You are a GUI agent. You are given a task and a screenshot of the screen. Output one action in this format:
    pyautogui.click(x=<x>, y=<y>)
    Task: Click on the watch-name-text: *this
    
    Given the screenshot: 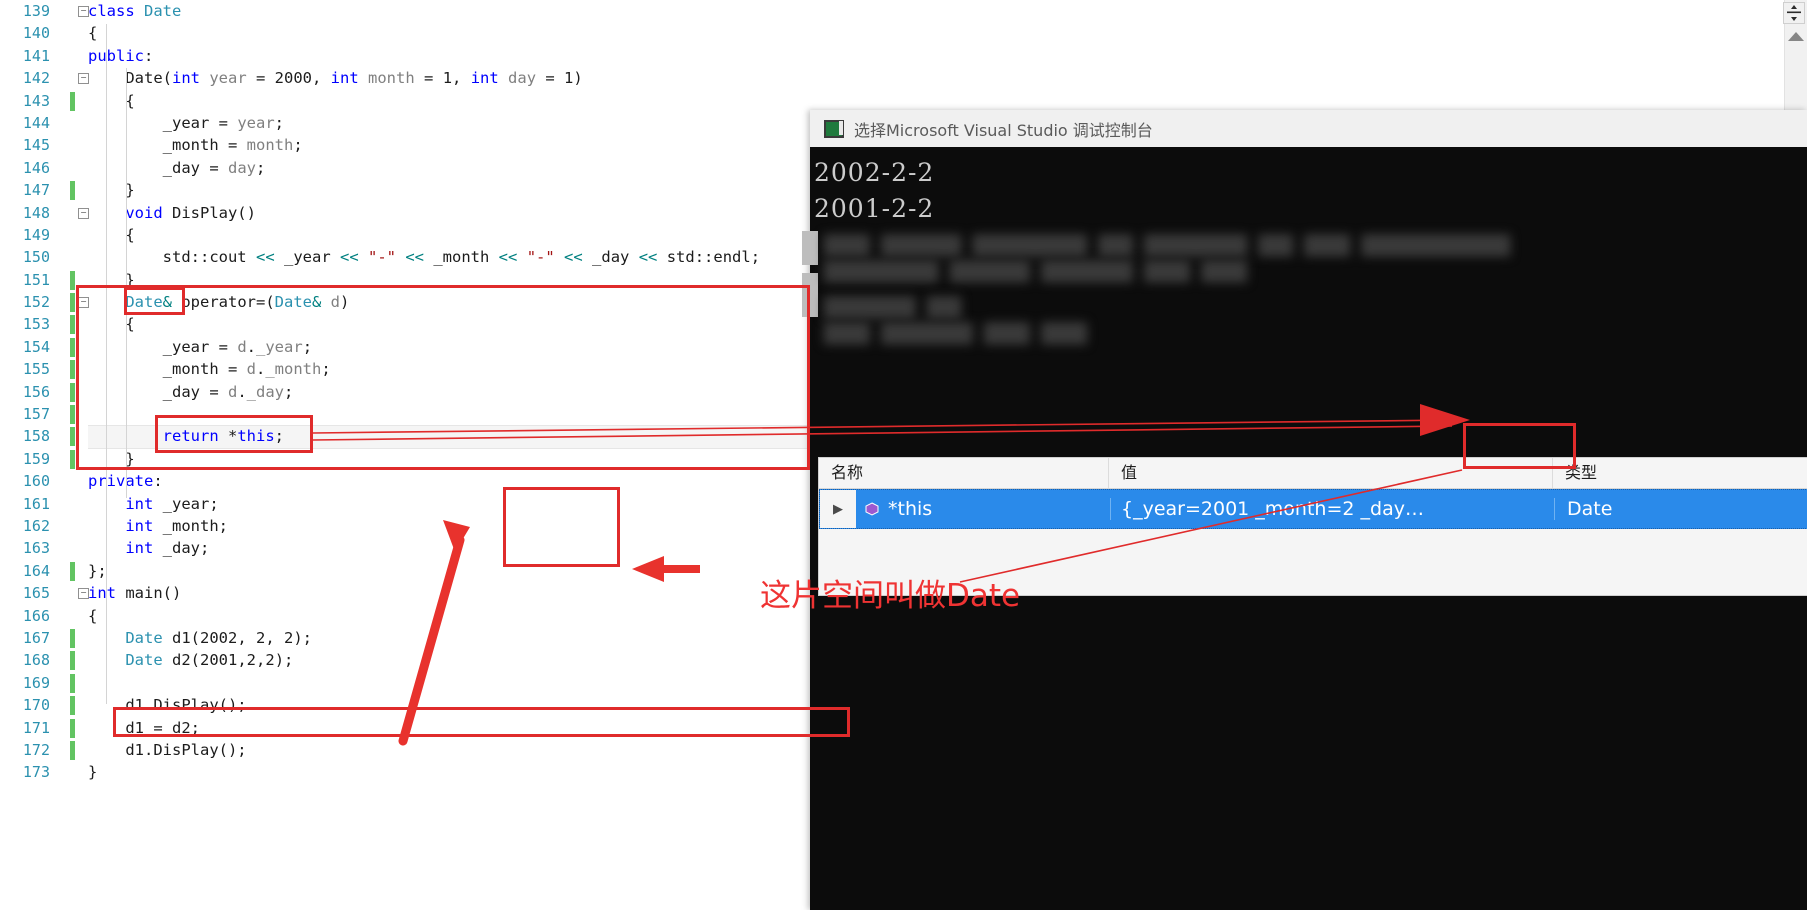 What is the action you would take?
    pyautogui.click(x=910, y=509)
    